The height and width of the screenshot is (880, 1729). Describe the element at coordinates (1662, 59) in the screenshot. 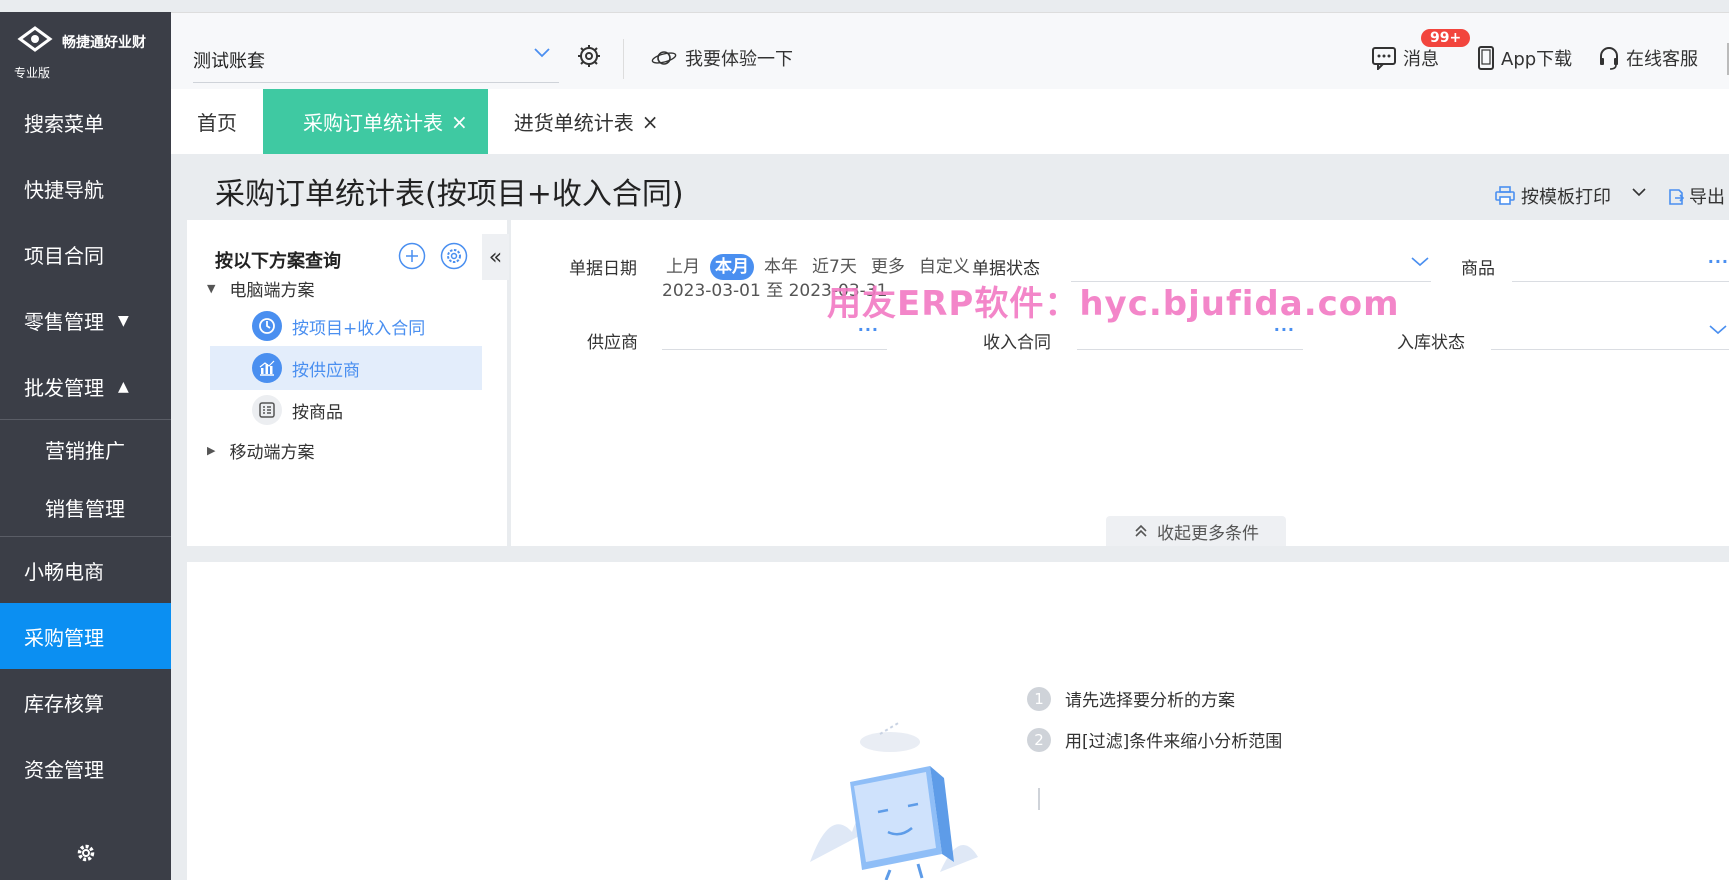

I see `customer-service-label: 在线客服` at that location.